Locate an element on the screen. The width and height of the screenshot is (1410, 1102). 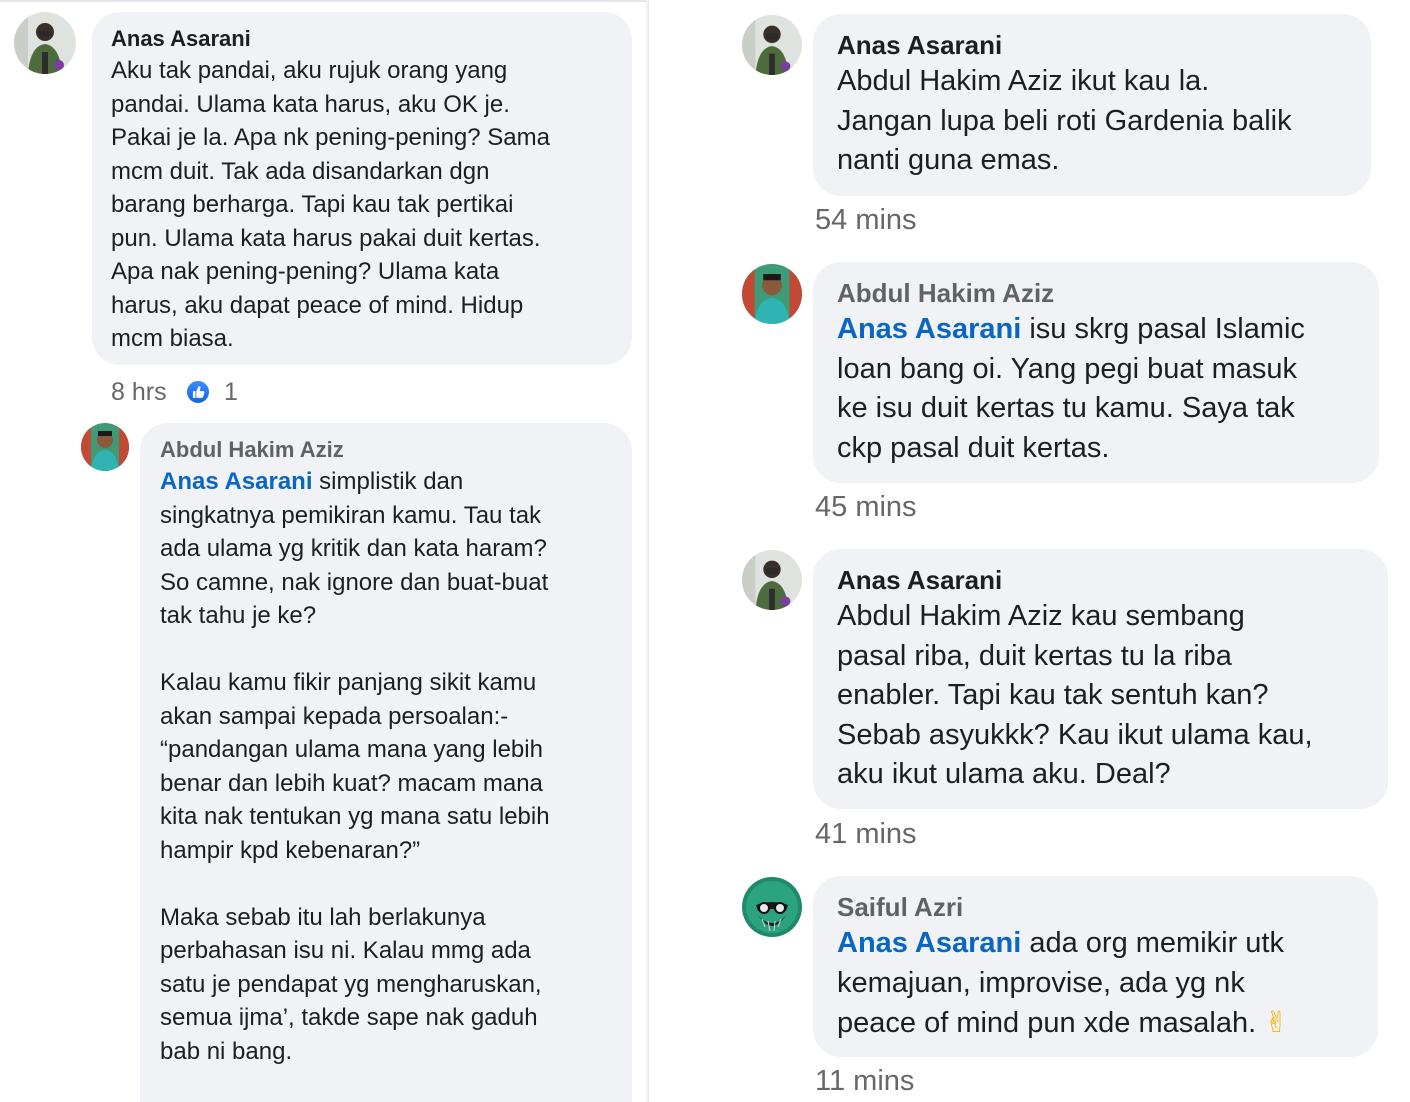
comment-author: Saiful Azri is located at coordinates (1096, 907).